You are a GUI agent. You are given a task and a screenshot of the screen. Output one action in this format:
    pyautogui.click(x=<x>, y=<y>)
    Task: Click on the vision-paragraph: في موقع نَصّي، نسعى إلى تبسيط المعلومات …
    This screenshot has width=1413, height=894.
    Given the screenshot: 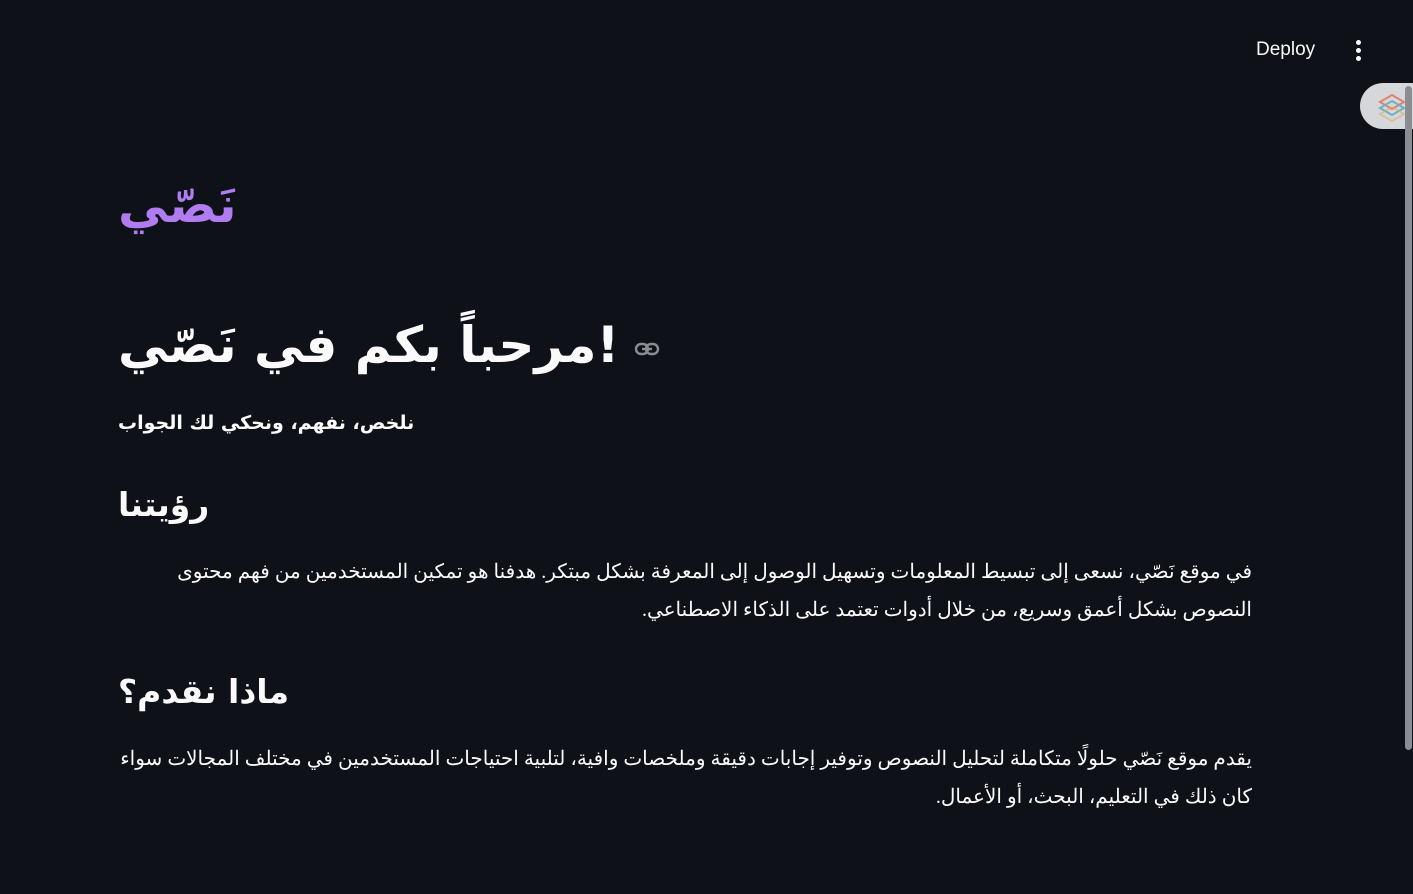 What is the action you would take?
    pyautogui.click(x=714, y=591)
    